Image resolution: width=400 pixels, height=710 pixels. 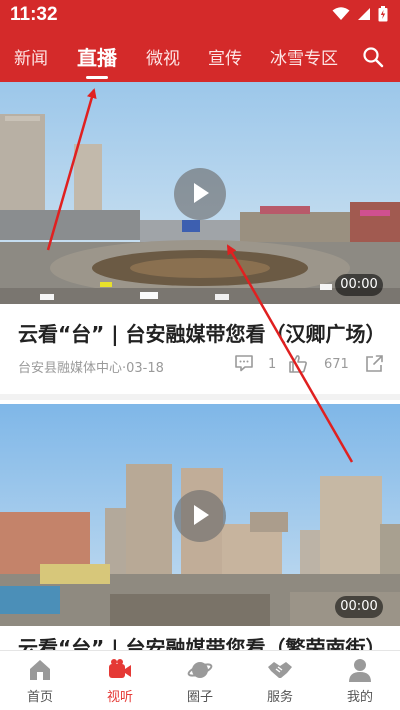 I want to click on video-meta: 台安县融媒体中心·03-18 1 671, so click(x=203, y=365).